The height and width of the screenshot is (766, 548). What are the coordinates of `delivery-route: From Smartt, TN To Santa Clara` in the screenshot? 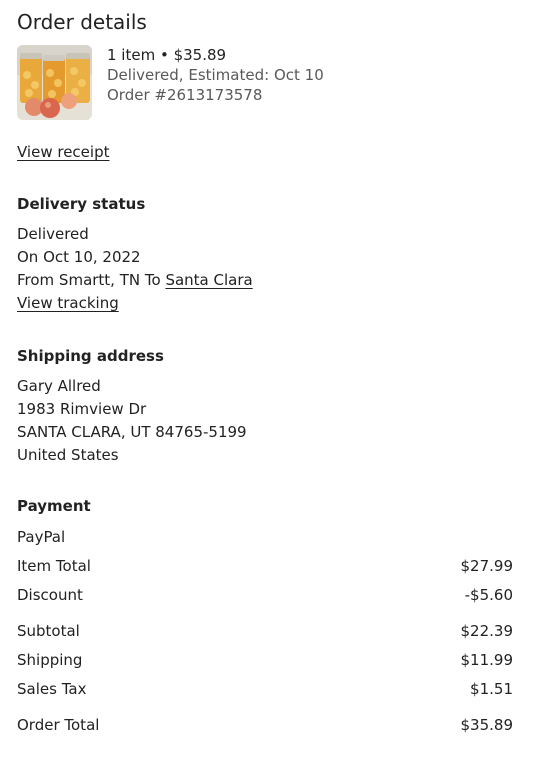 It's located at (135, 280).